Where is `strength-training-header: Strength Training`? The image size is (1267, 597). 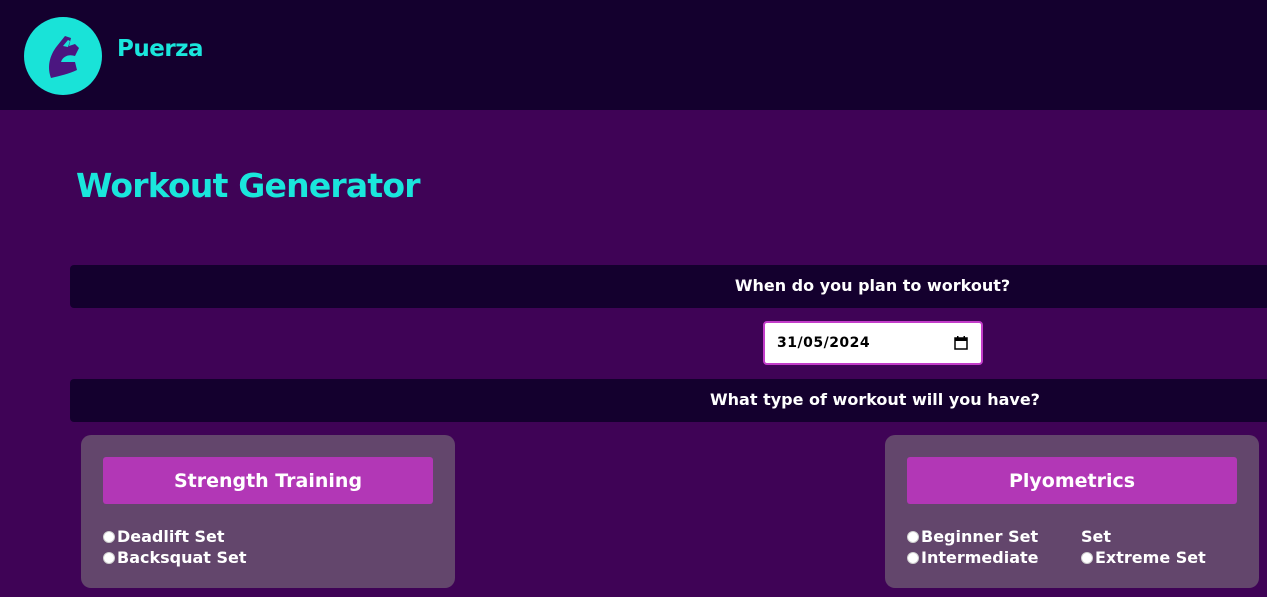
strength-training-header: Strength Training is located at coordinates (268, 480).